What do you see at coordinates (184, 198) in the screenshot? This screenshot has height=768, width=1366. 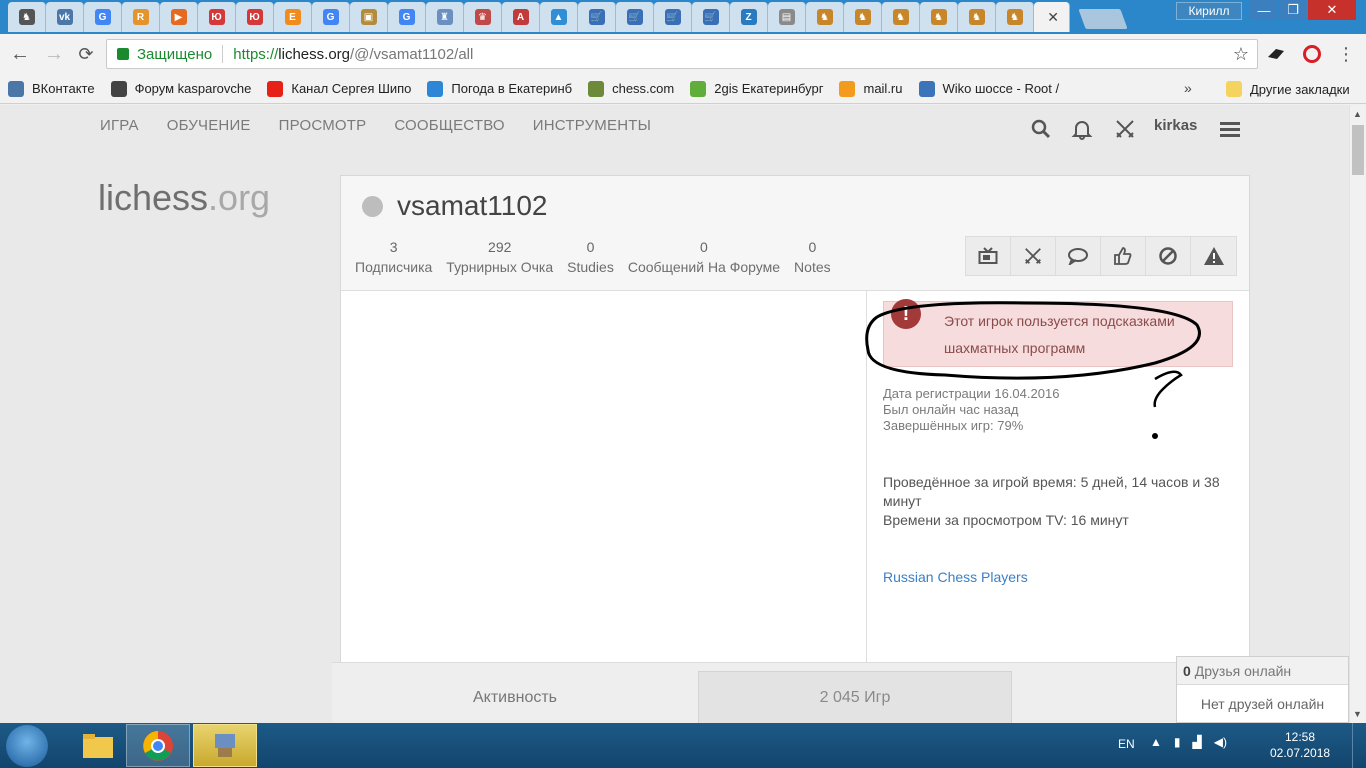 I see `site-logo: lichess.org` at bounding box center [184, 198].